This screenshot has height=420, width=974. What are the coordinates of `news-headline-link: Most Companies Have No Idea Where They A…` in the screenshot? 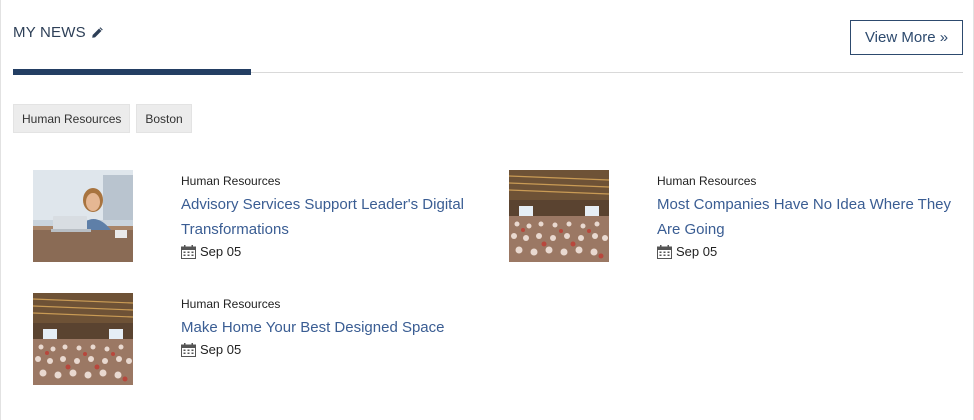 It's located at (807, 217).